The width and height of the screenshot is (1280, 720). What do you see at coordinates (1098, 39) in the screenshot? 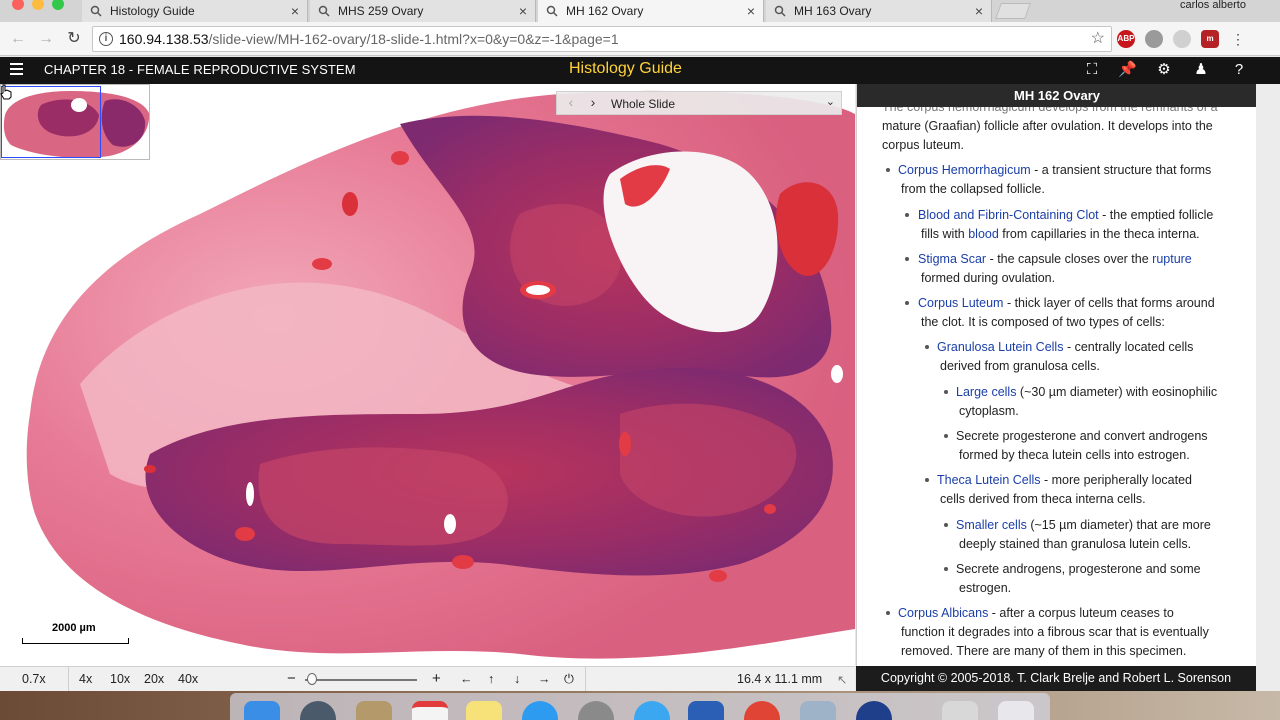
I see `bookmark-star-icon: ☆` at bounding box center [1098, 39].